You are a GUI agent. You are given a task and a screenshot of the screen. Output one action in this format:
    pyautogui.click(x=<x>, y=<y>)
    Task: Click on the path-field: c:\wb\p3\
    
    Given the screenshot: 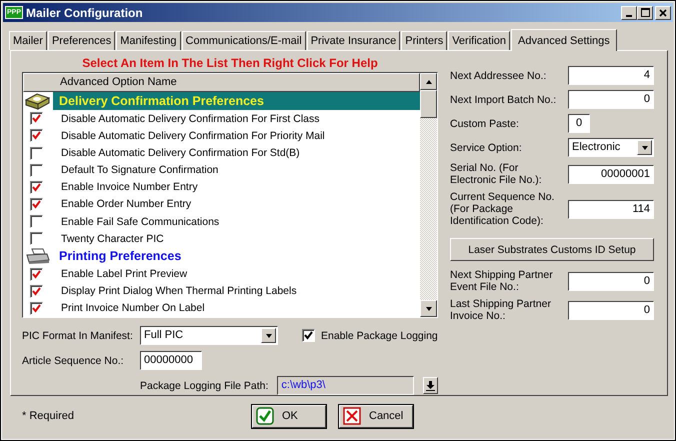 What is the action you would take?
    pyautogui.click(x=345, y=385)
    